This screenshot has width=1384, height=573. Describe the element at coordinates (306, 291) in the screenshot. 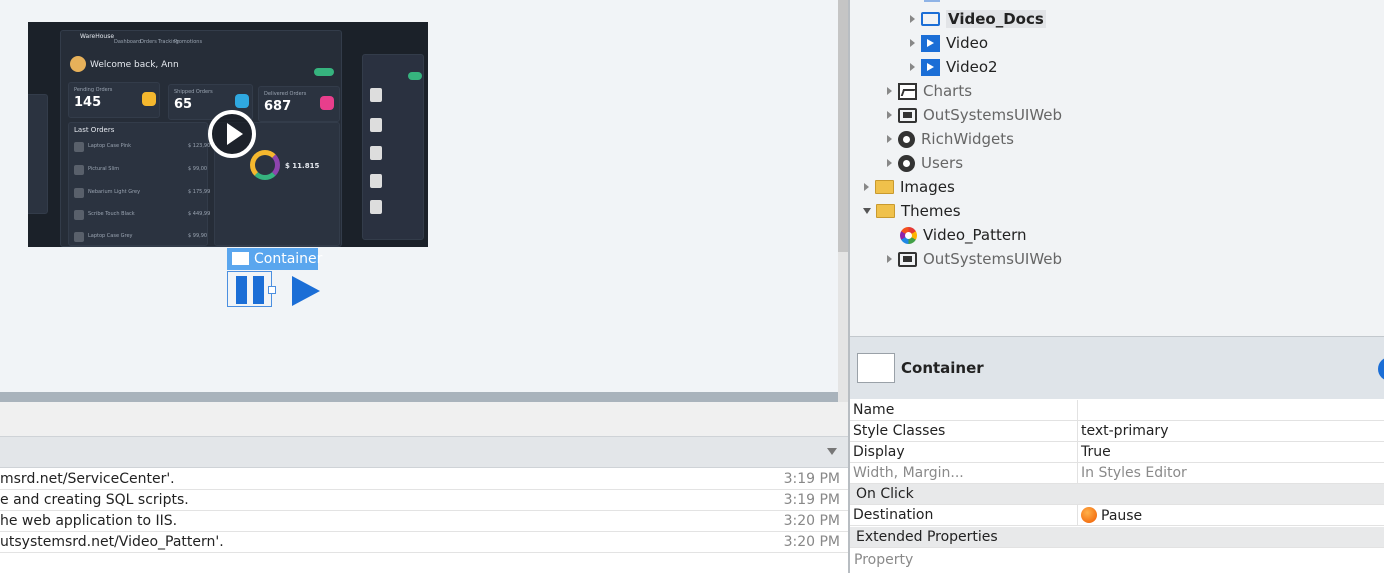

I see `play-icon` at that location.